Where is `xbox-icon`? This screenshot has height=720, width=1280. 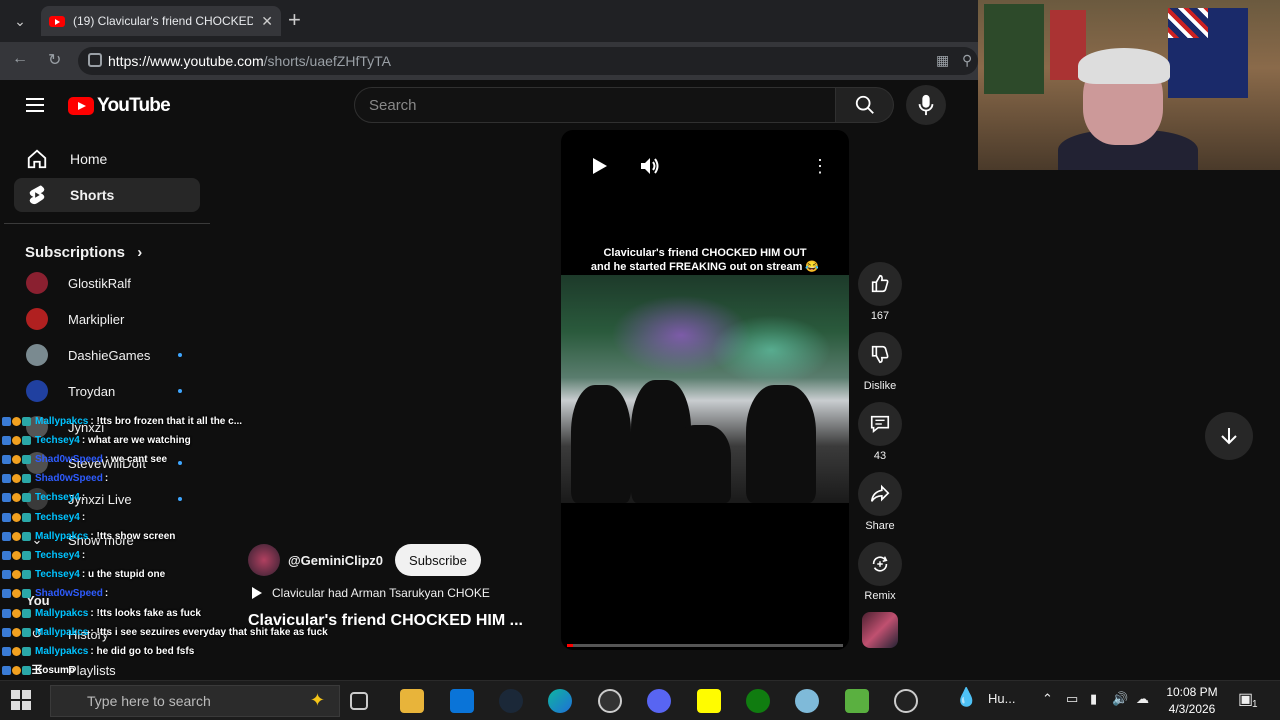 xbox-icon is located at coordinates (758, 701).